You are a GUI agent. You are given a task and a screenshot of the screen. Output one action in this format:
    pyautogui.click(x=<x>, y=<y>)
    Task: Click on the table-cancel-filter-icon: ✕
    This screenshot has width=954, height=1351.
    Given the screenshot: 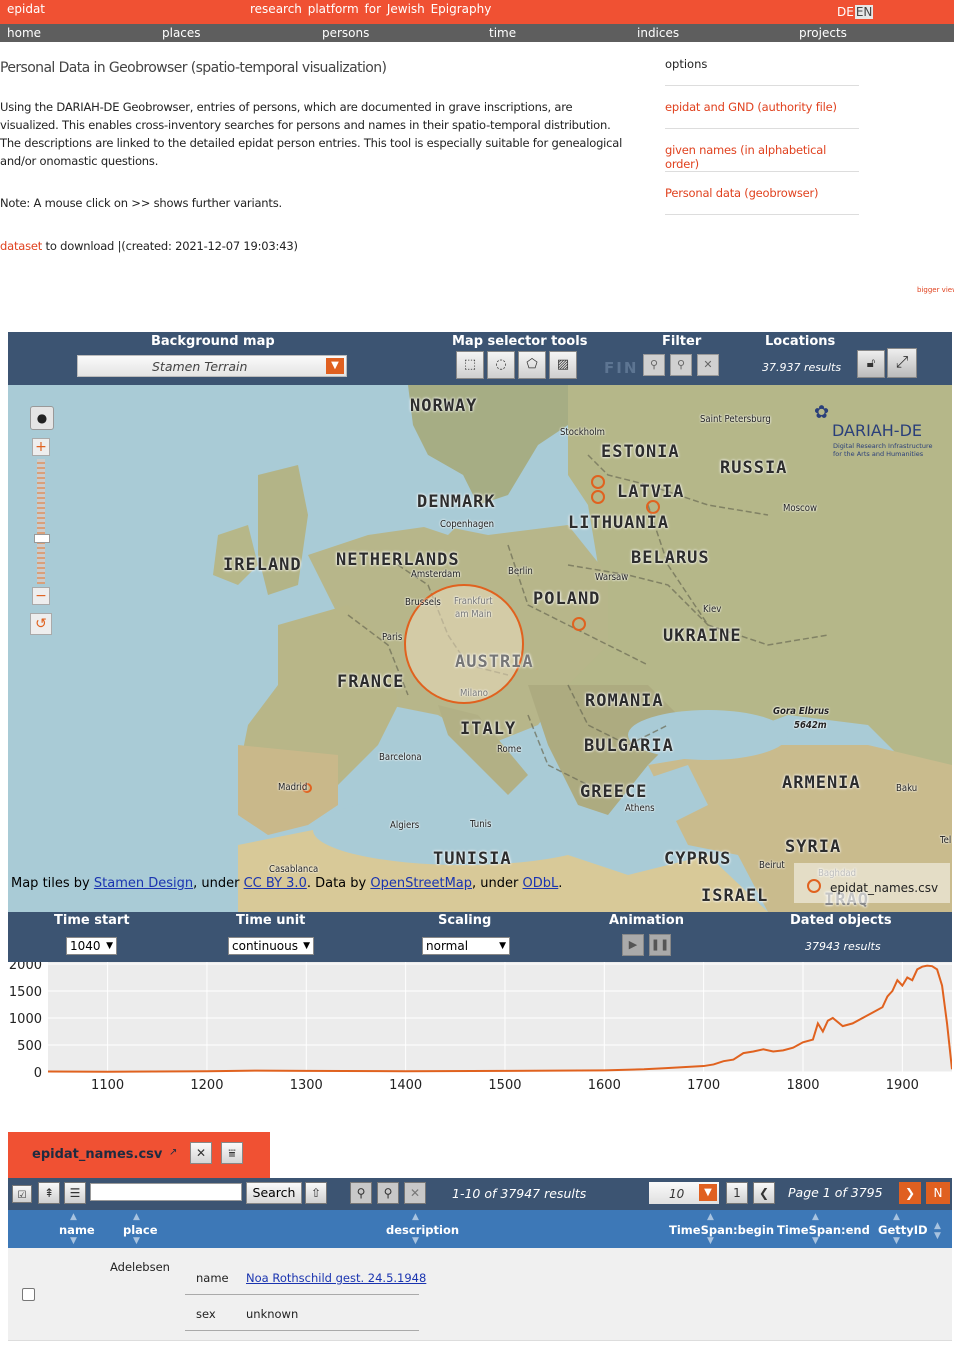 What is the action you would take?
    pyautogui.click(x=415, y=1193)
    